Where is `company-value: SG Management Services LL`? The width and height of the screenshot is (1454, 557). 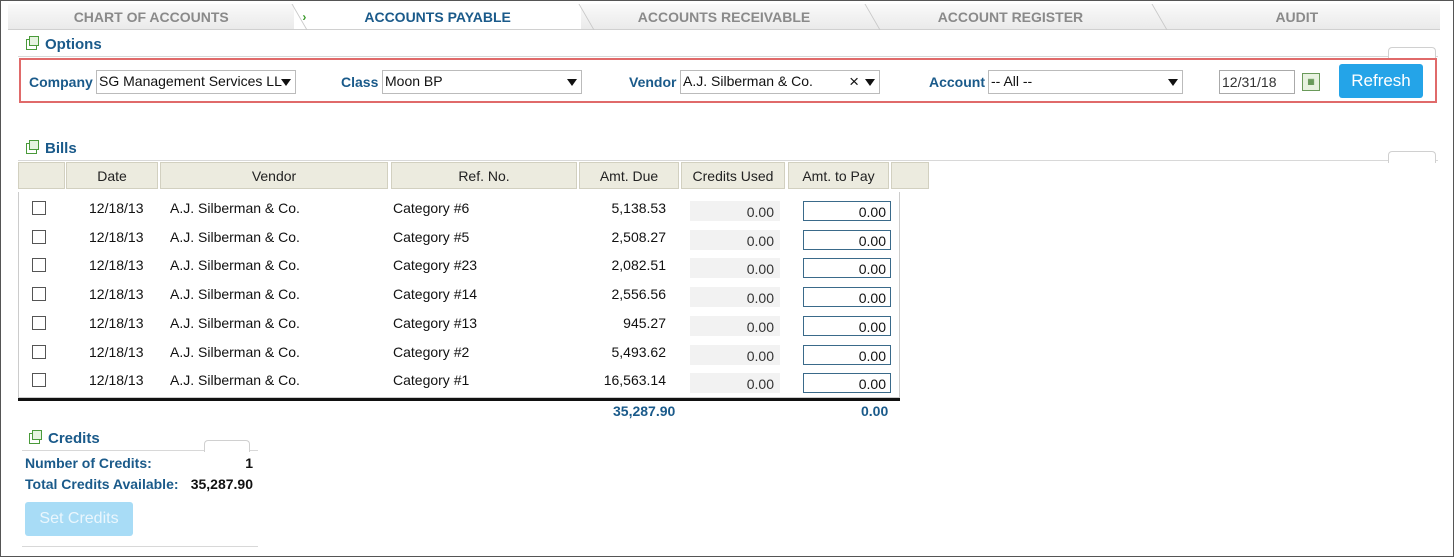 company-value: SG Management Services LL is located at coordinates (190, 81).